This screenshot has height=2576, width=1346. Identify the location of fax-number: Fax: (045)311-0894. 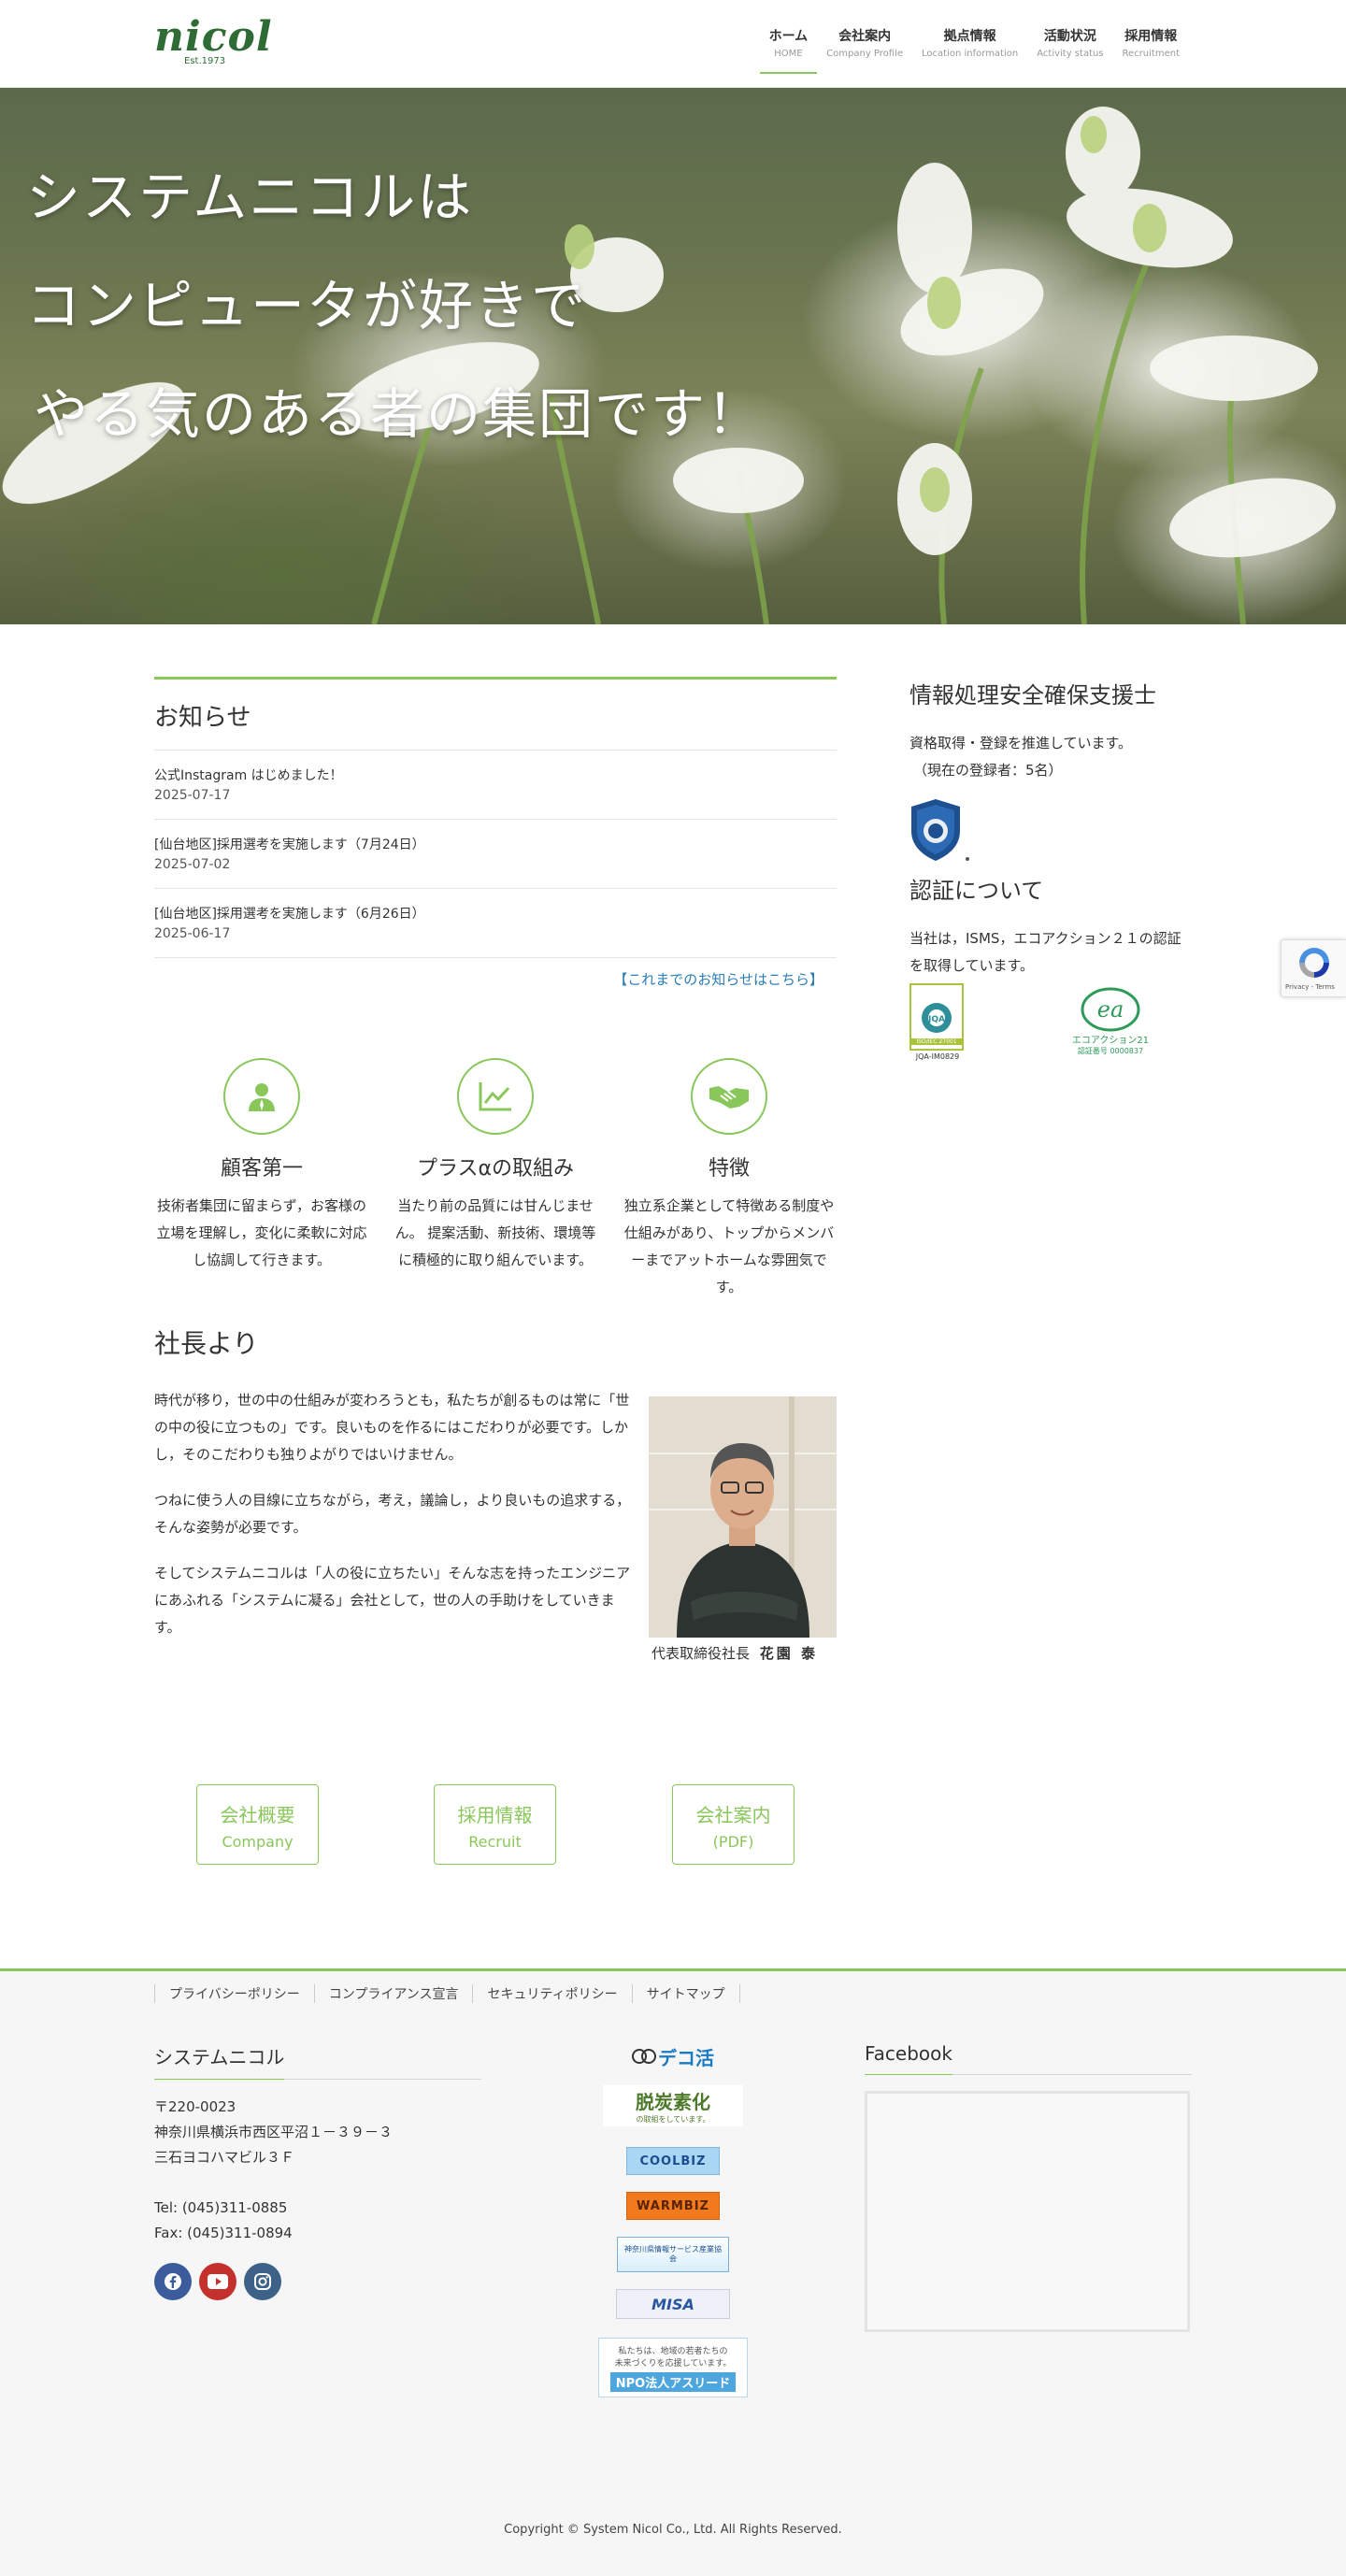
(223, 2233).